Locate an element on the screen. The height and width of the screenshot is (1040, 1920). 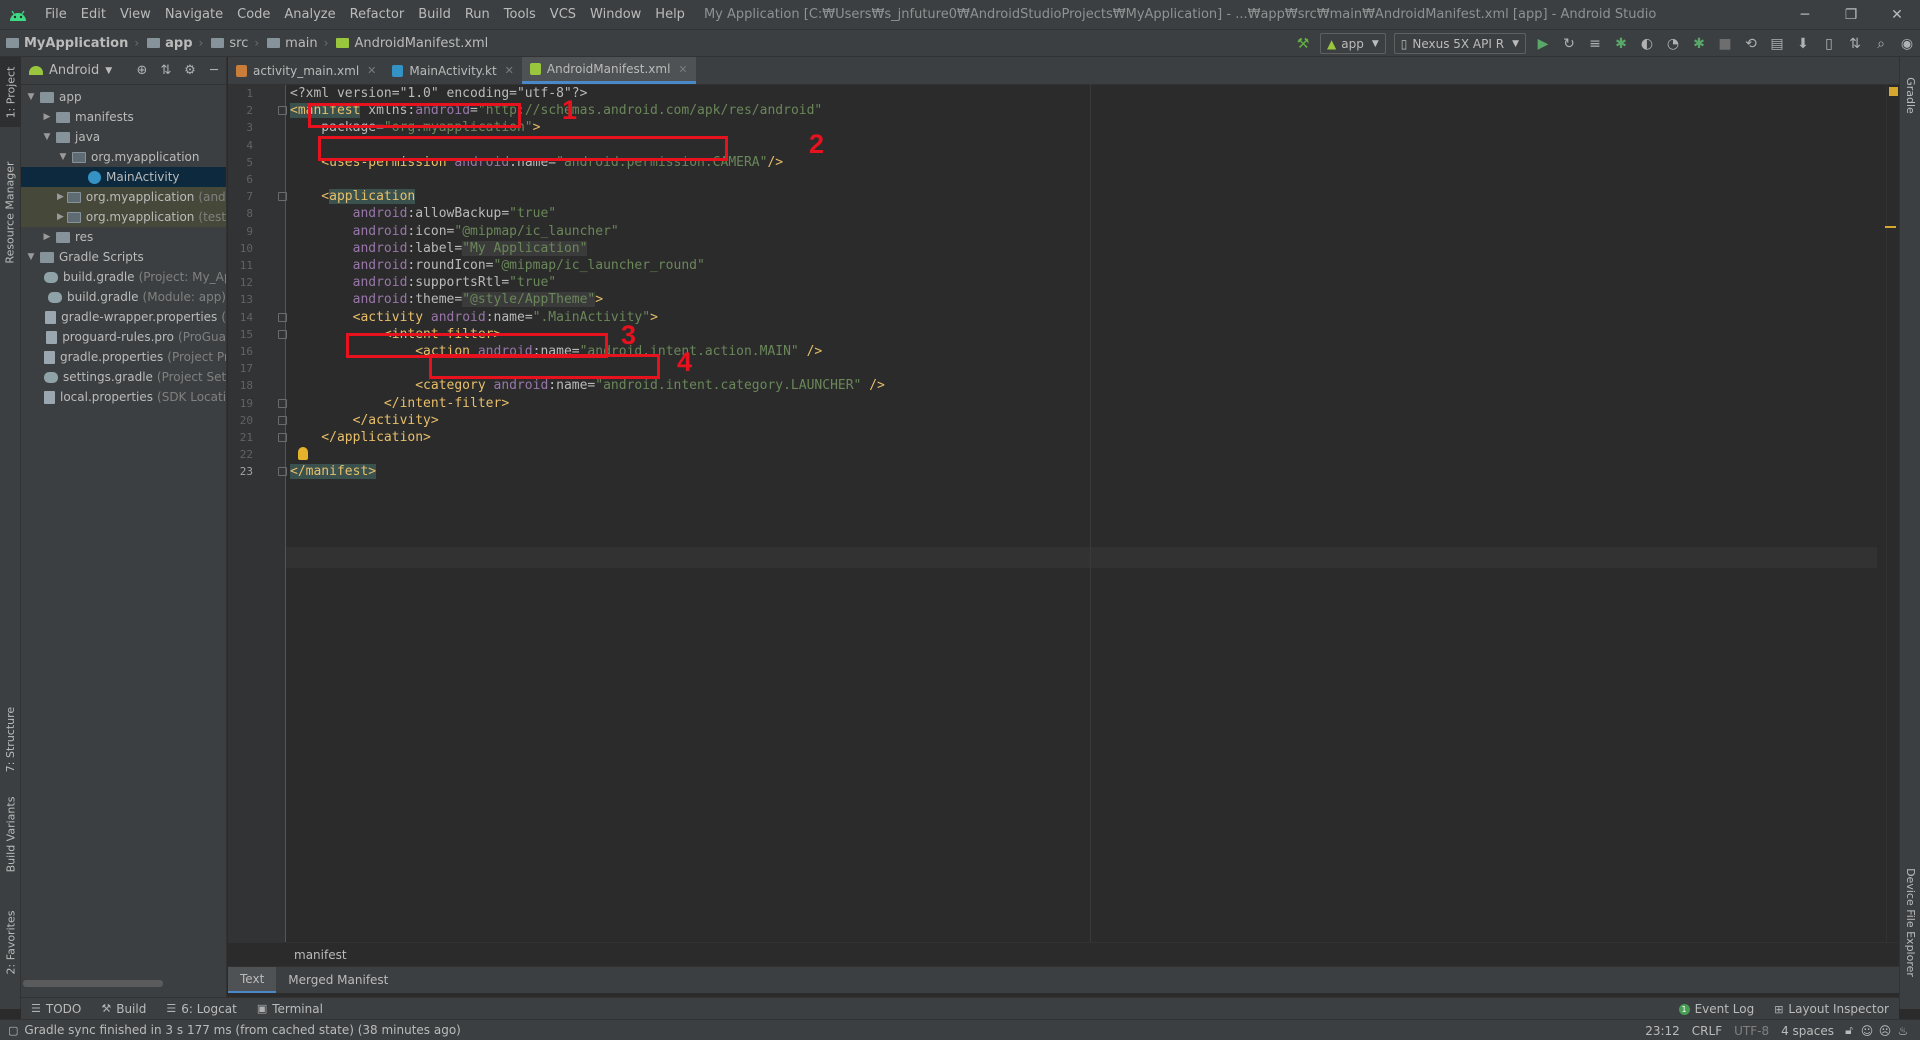
attach-debugger-icon: ✱ is located at coordinates (1699, 44).